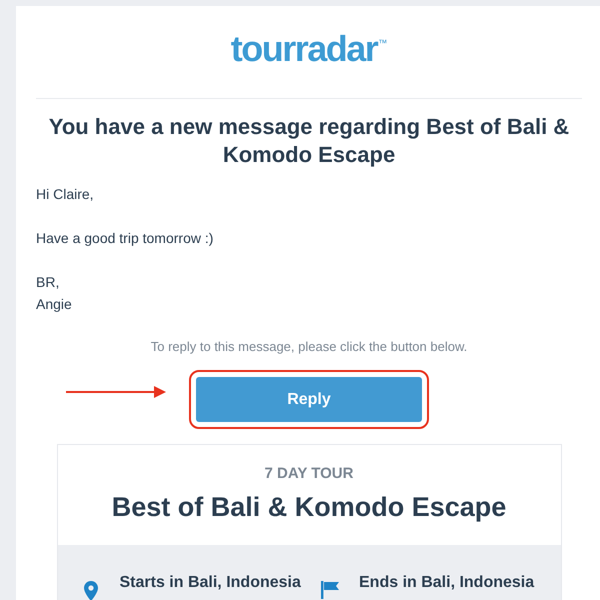 The height and width of the screenshot is (600, 600). What do you see at coordinates (54, 304) in the screenshot?
I see `message-text: Angie` at bounding box center [54, 304].